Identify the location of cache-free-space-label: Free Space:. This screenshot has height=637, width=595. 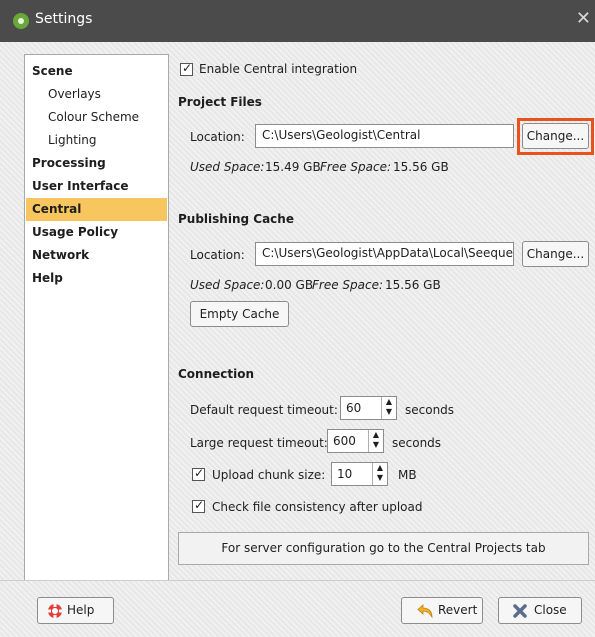
(348, 285).